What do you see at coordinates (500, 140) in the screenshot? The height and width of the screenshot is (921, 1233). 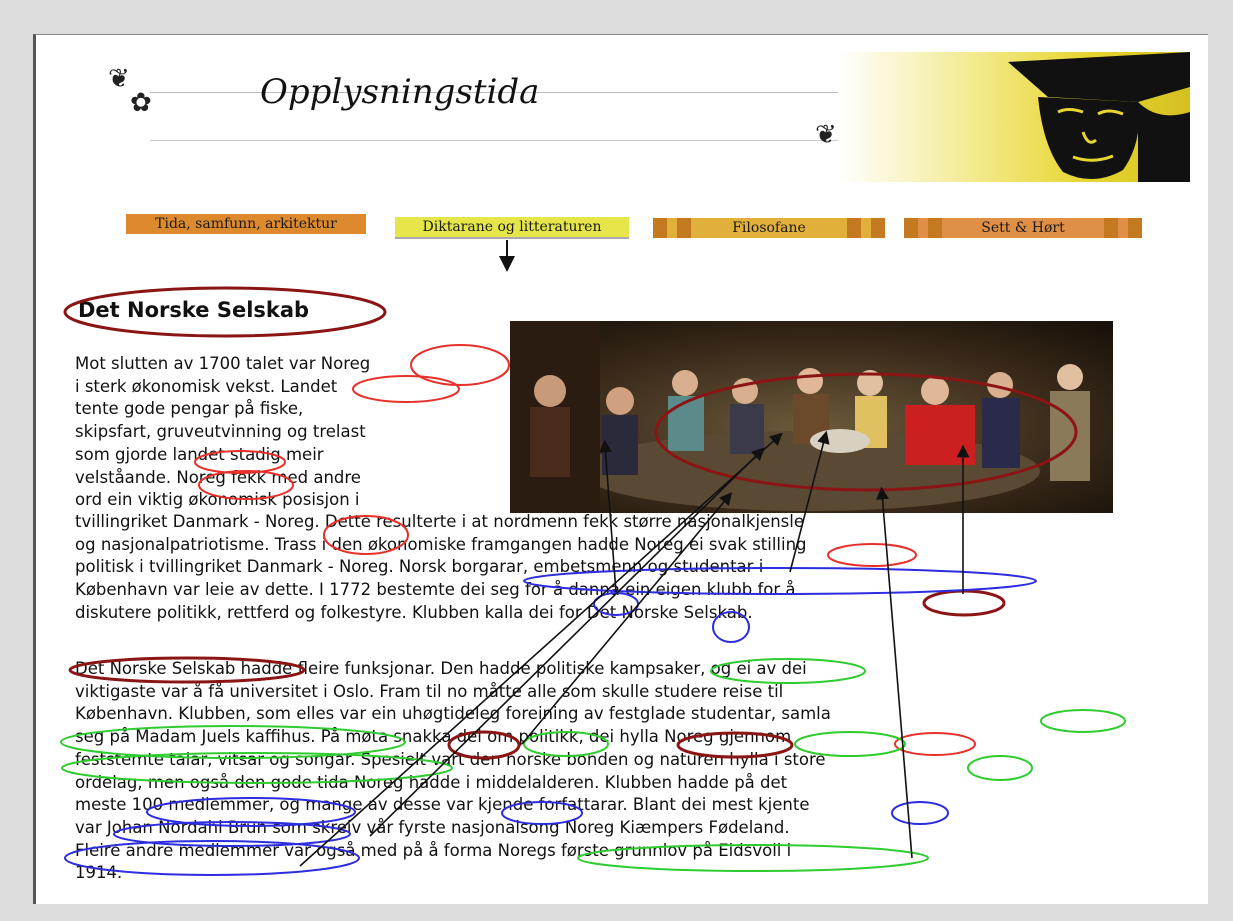 I see `banner-line` at bounding box center [500, 140].